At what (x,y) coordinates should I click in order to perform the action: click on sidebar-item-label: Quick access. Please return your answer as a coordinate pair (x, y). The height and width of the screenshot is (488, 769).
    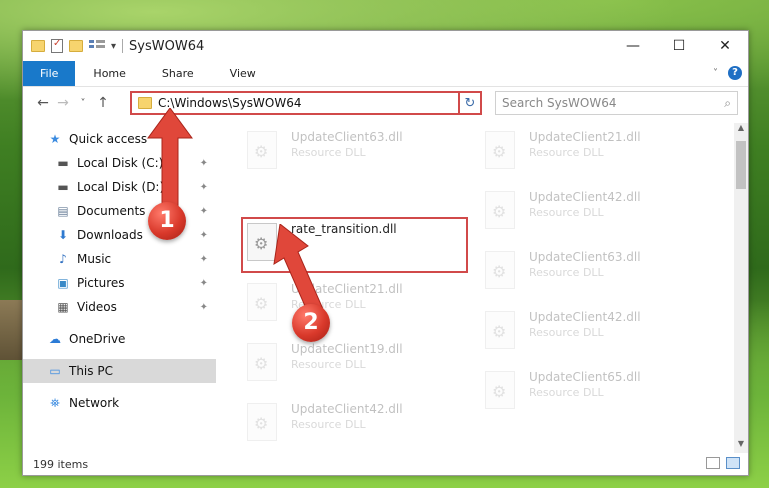
    Looking at the image, I should click on (108, 139).